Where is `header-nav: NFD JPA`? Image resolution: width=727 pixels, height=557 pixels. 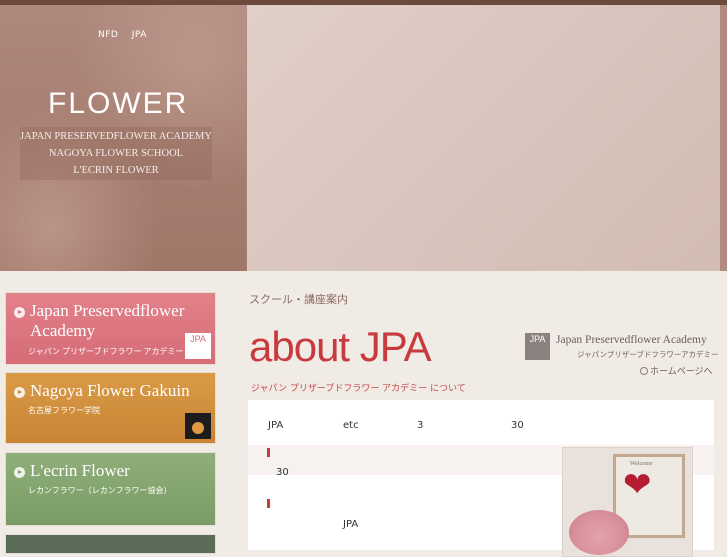
header-nav: NFD JPA is located at coordinates (127, 35).